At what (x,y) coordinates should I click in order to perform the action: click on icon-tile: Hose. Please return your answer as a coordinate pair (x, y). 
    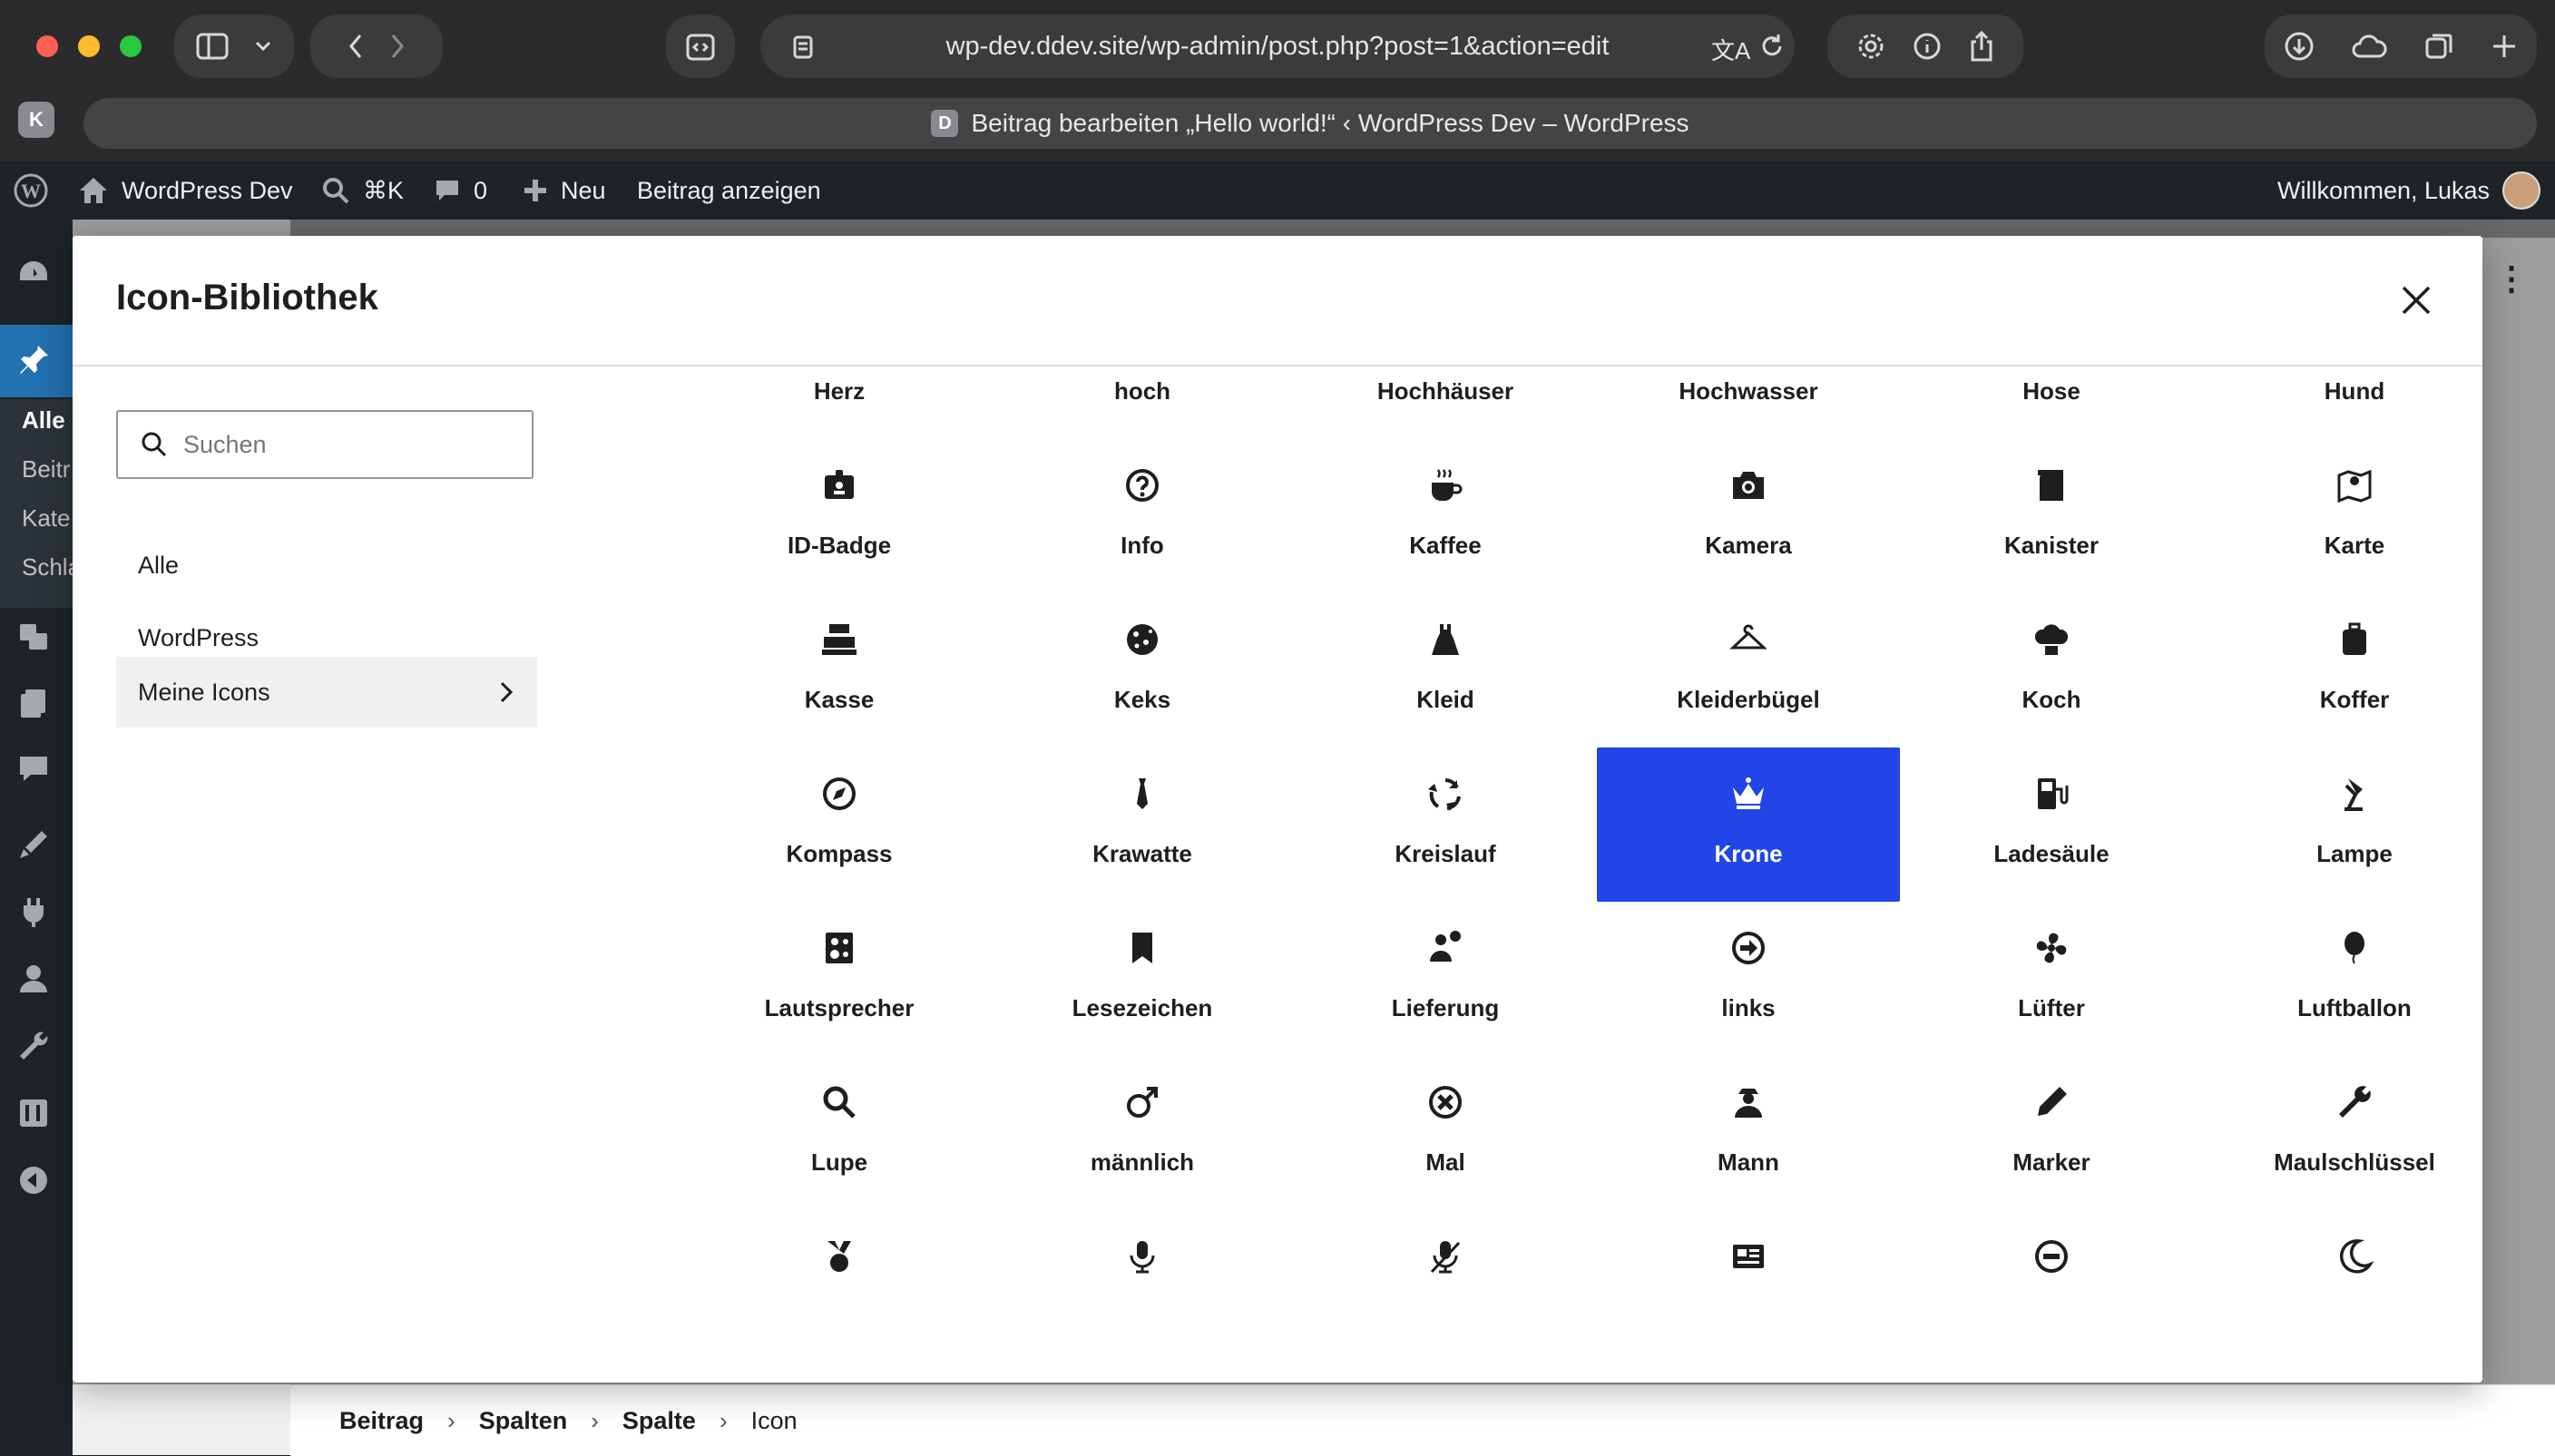
    Looking at the image, I should click on (2051, 402).